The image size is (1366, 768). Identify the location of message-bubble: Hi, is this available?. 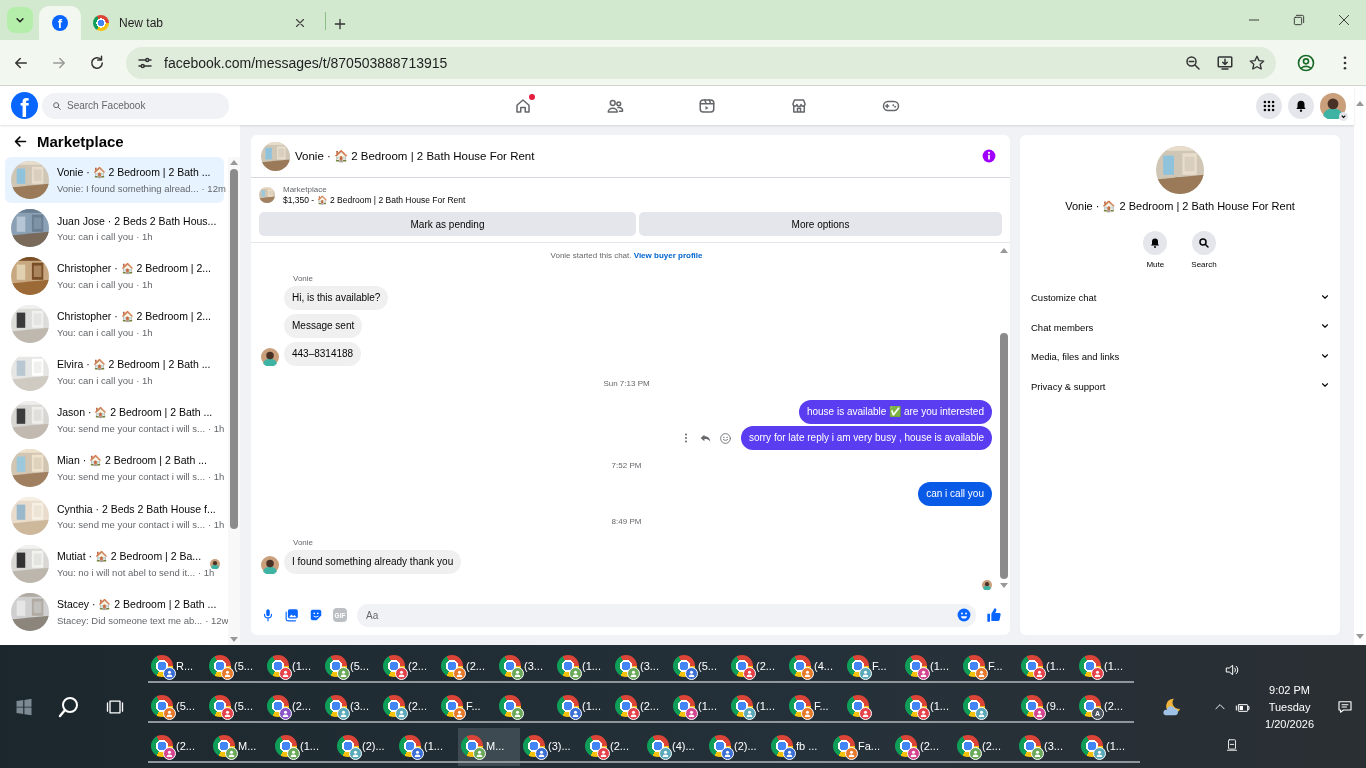
(336, 298).